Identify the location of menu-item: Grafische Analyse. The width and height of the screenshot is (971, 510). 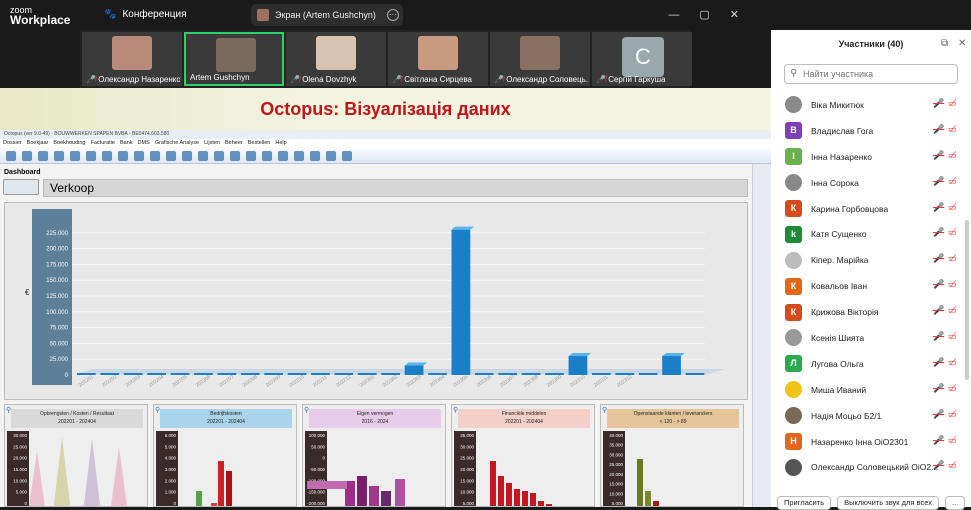
(177, 143).